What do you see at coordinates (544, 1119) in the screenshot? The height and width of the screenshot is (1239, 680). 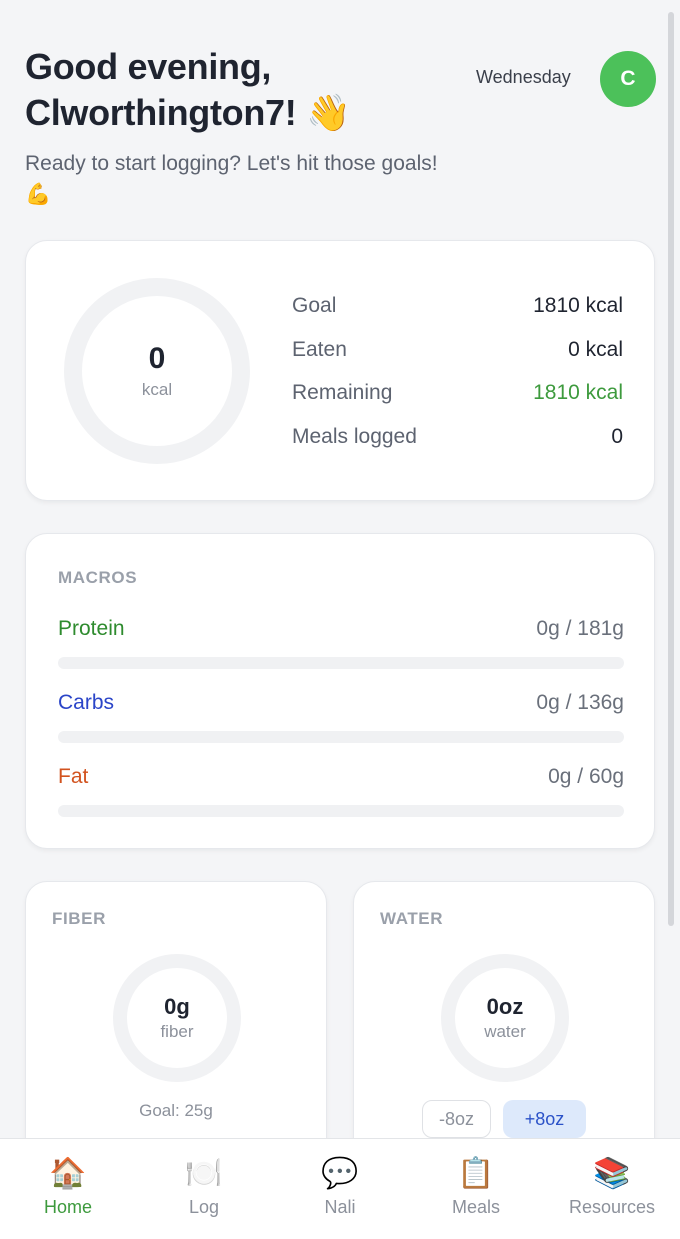 I see `water-increase-button: +8oz` at bounding box center [544, 1119].